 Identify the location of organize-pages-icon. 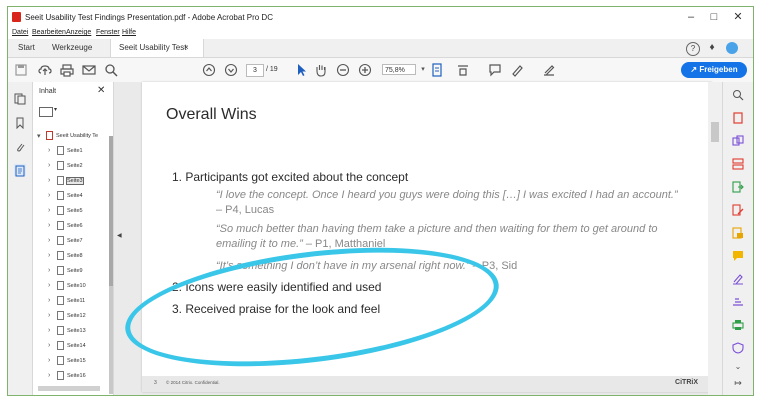
(738, 163).